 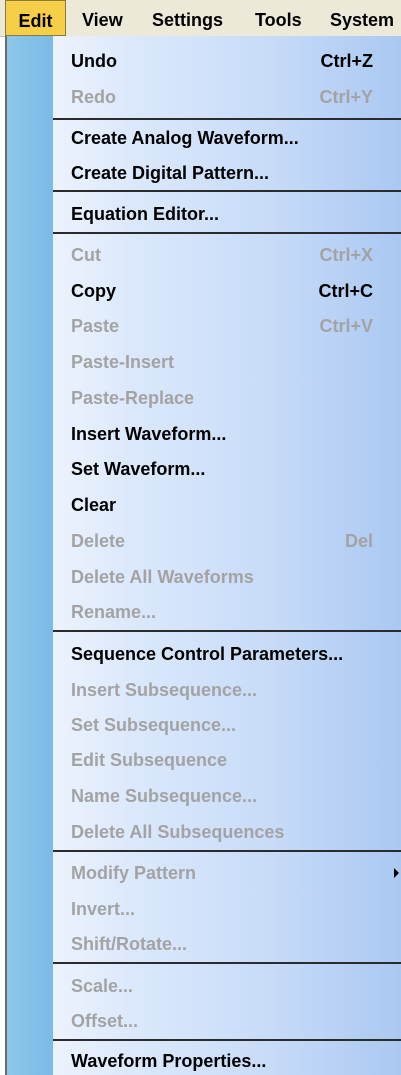 I want to click on shortcut-label: Del, so click(x=358, y=541).